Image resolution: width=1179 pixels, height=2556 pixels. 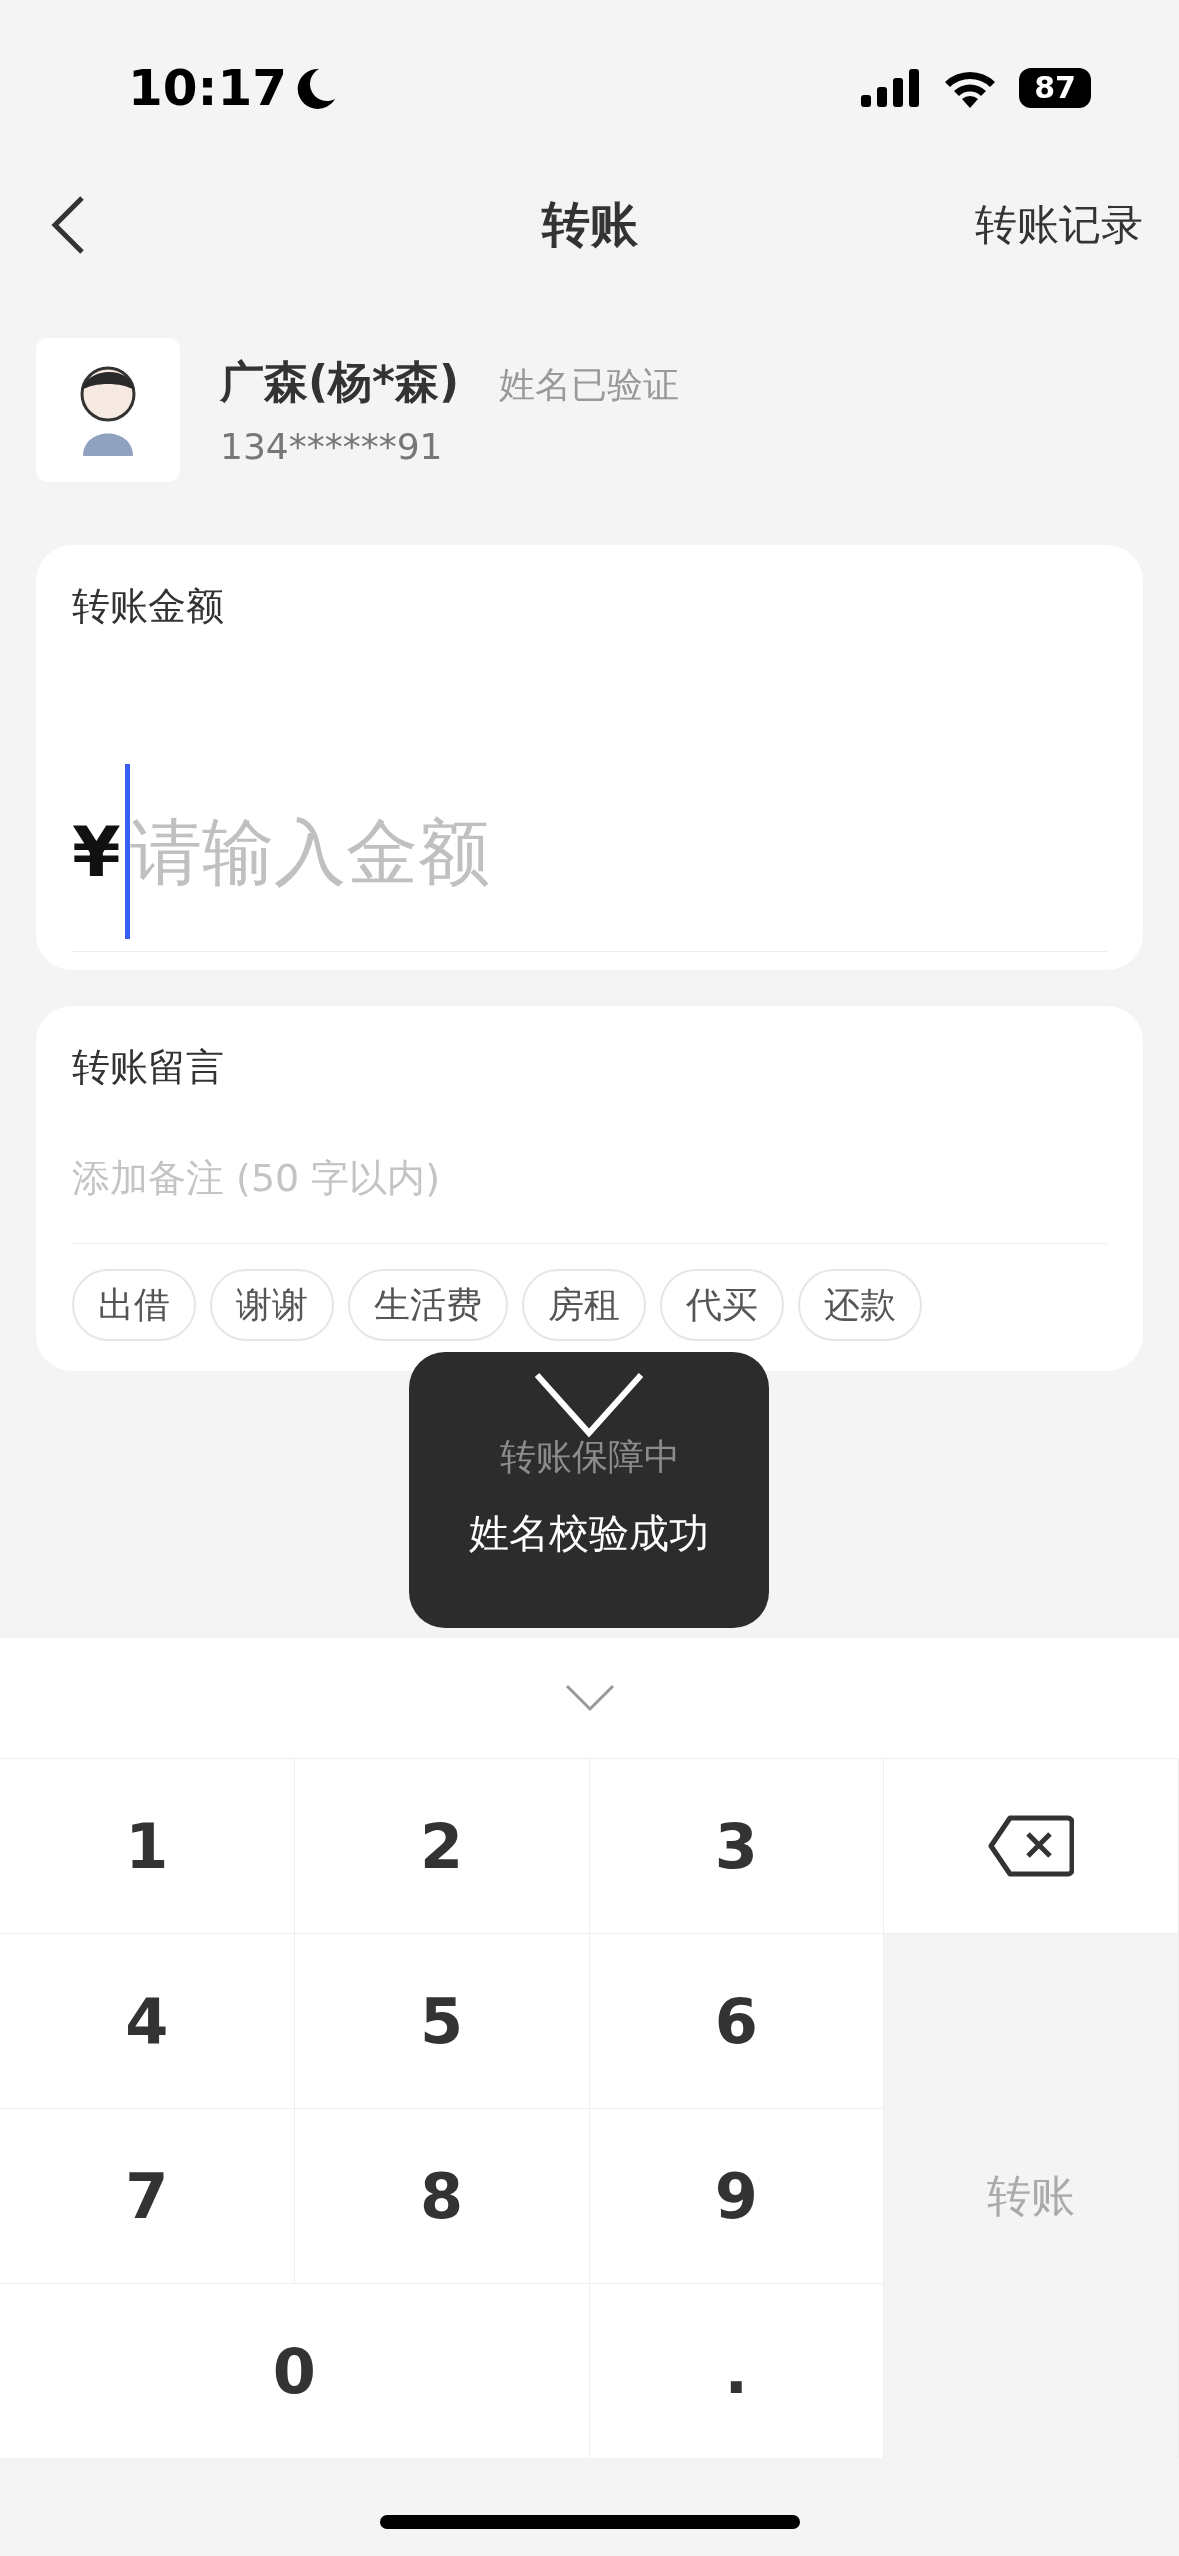 What do you see at coordinates (589, 385) in the screenshot?
I see `verified-label: 姓名已验证` at bounding box center [589, 385].